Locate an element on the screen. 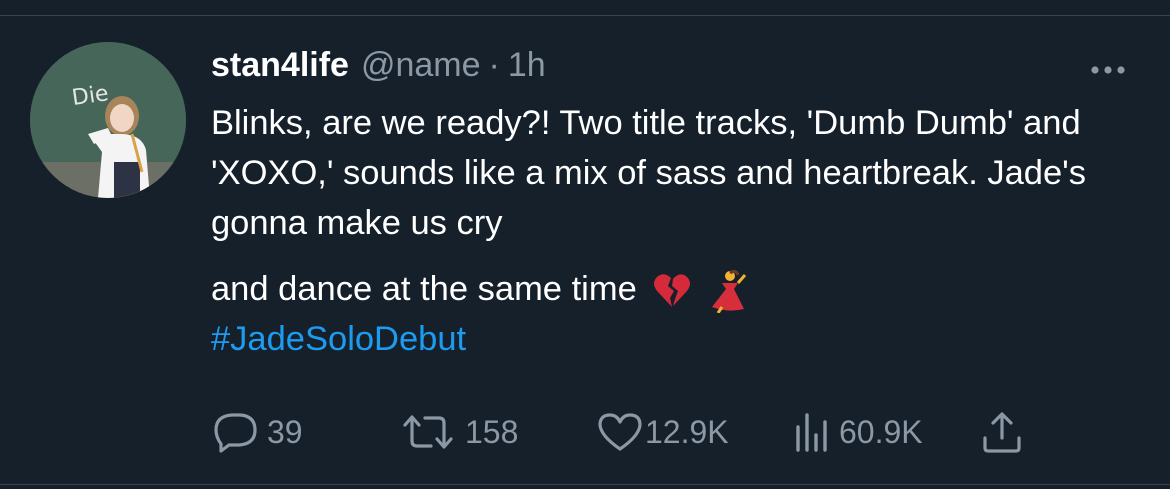 The image size is (1170, 489). user-handle: @name is located at coordinates (421, 65).